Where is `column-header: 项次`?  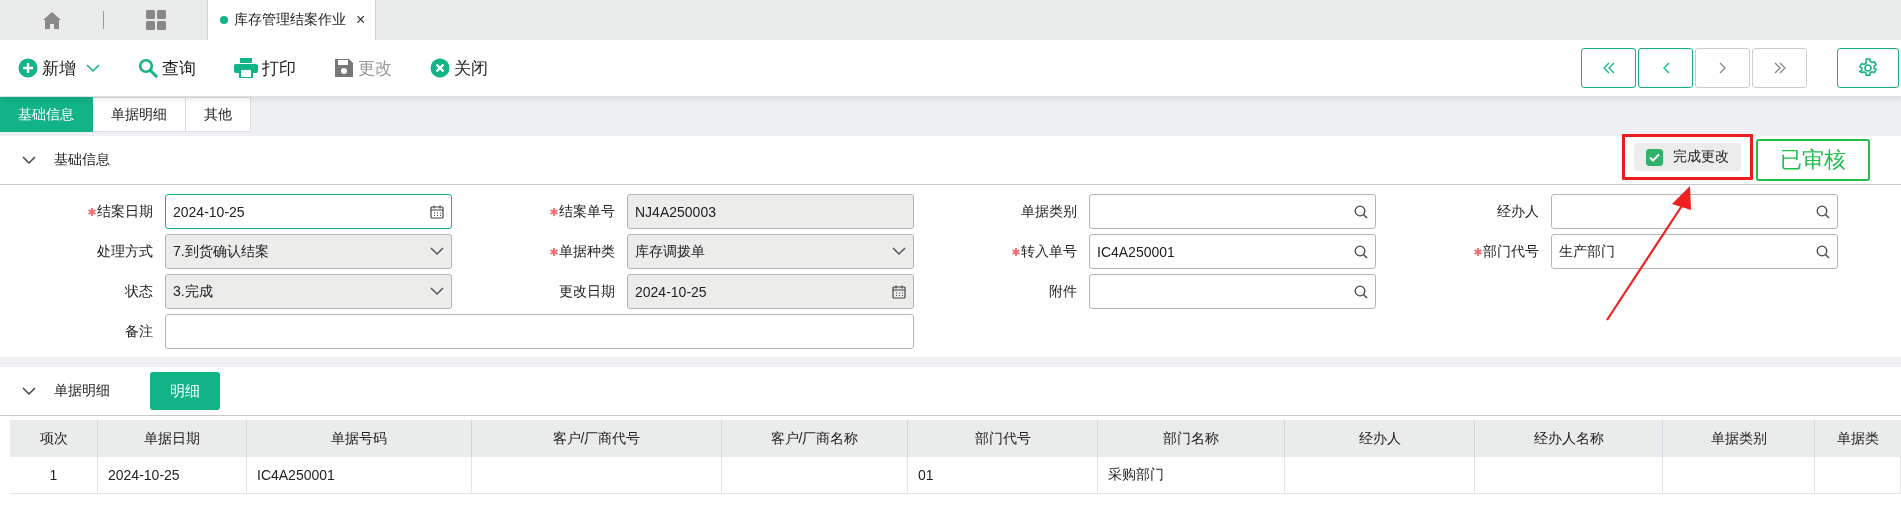 column-header: 项次 is located at coordinates (54, 438).